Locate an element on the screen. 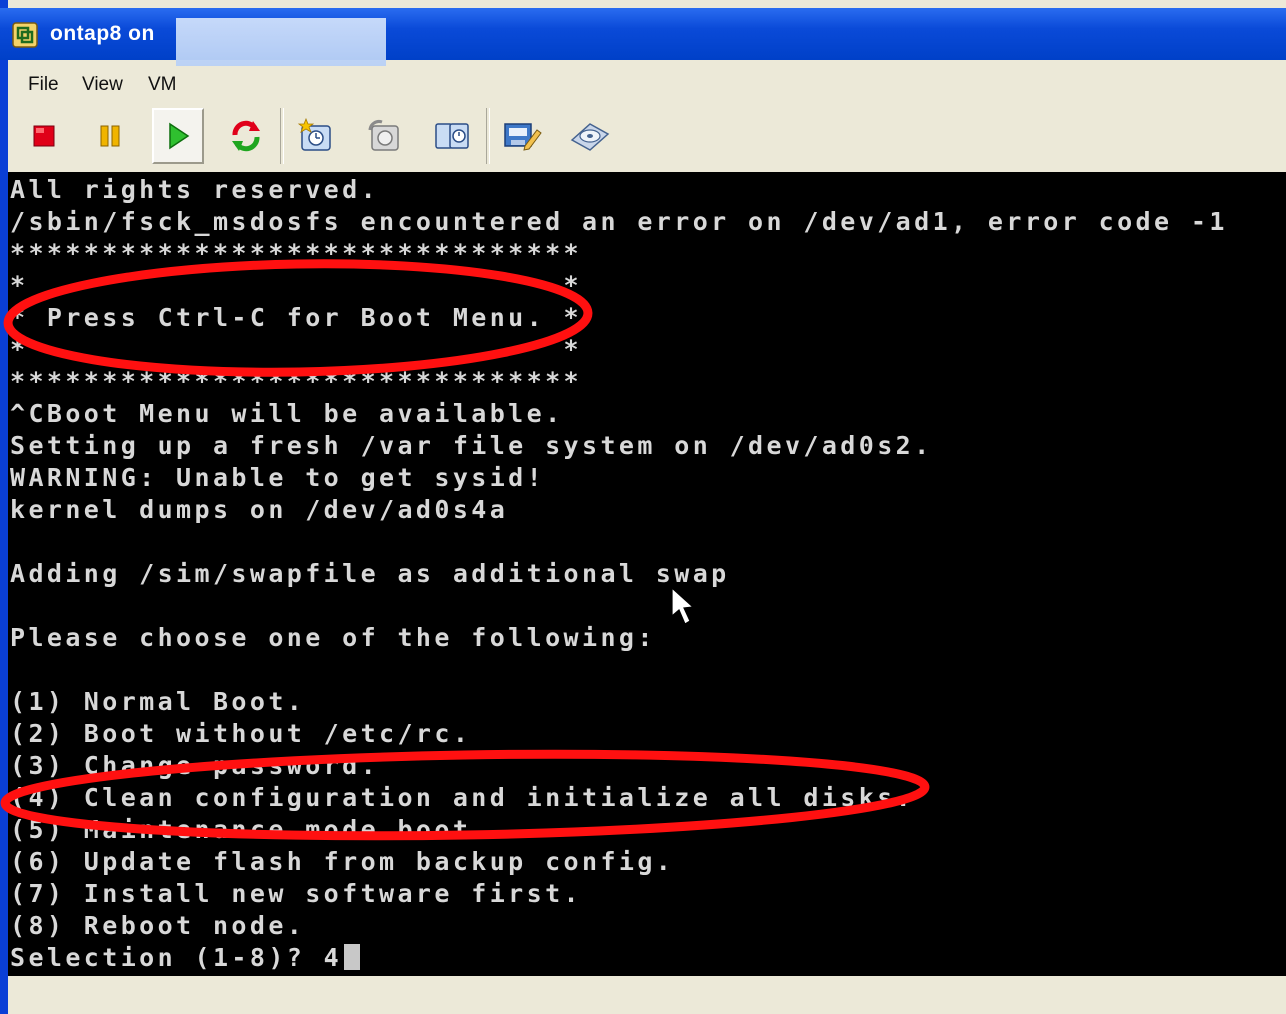 The image size is (1286, 1014). pause-button is located at coordinates (110, 136).